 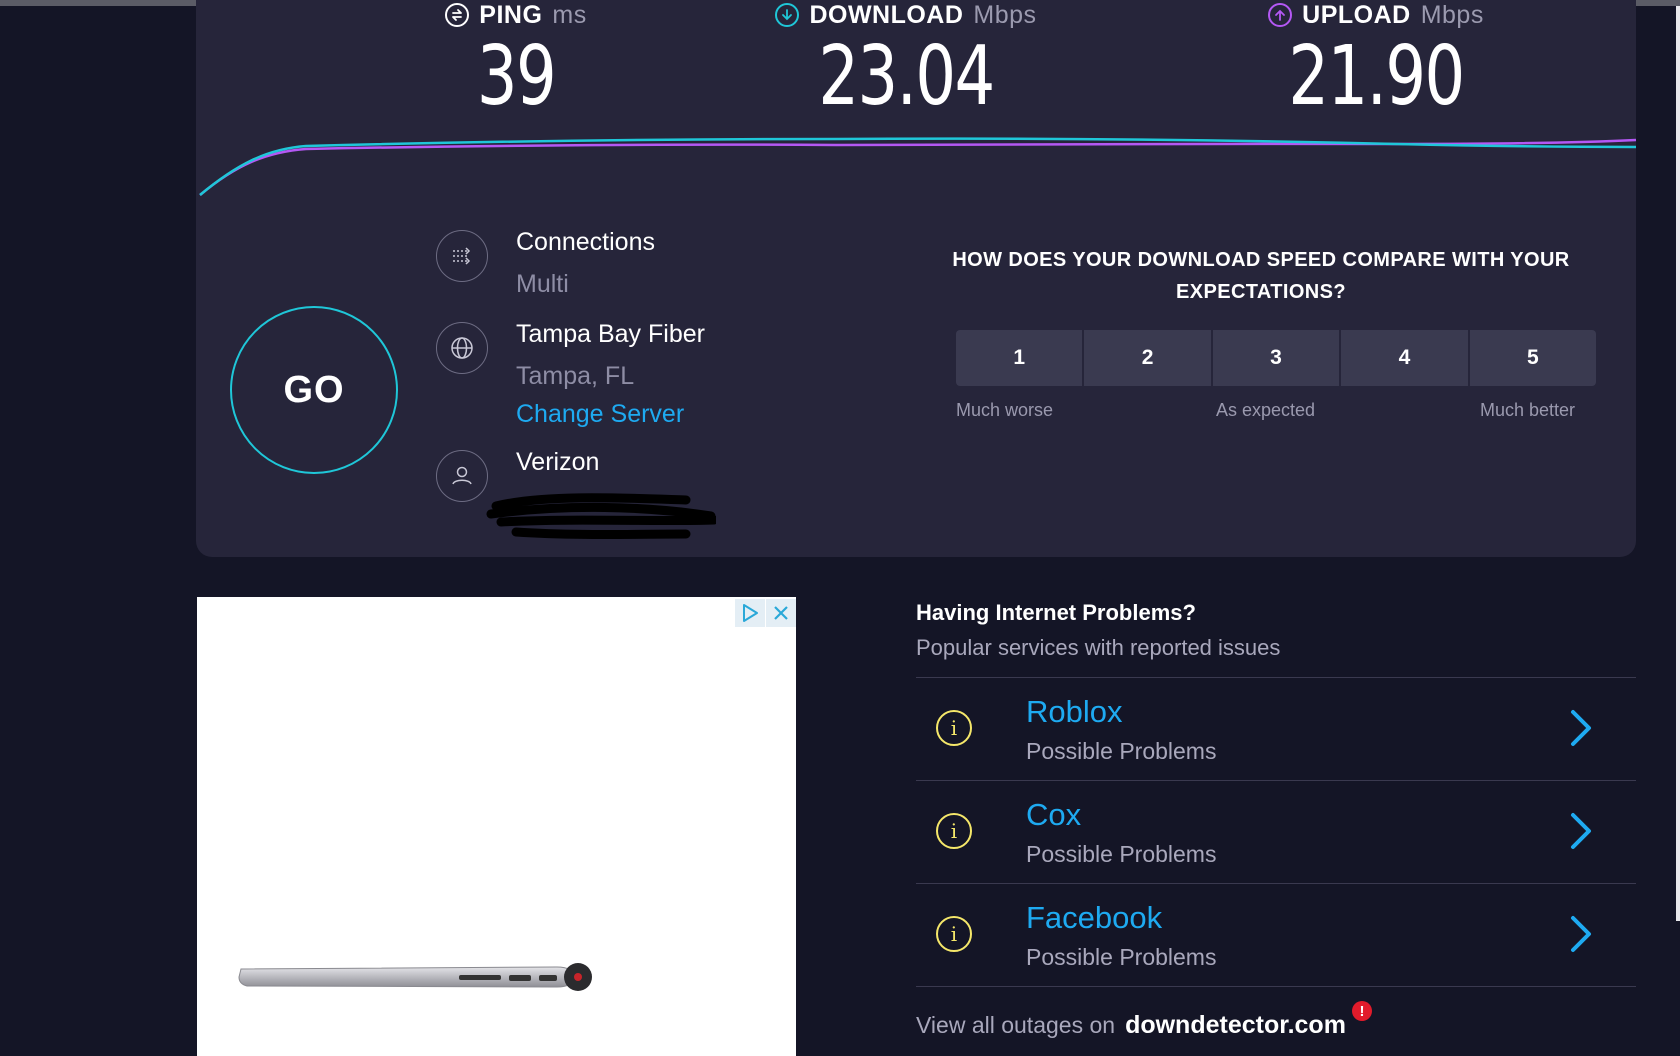 I want to click on ping-unit: ms, so click(x=569, y=14).